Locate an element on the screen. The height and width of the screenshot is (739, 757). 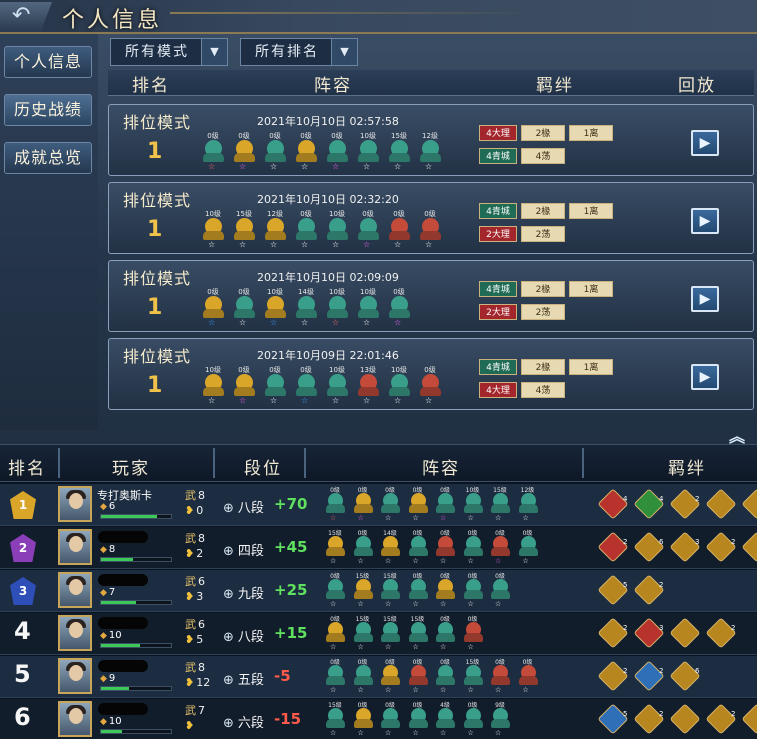
synergy-icon: 5 is located at coordinates (613, 590).